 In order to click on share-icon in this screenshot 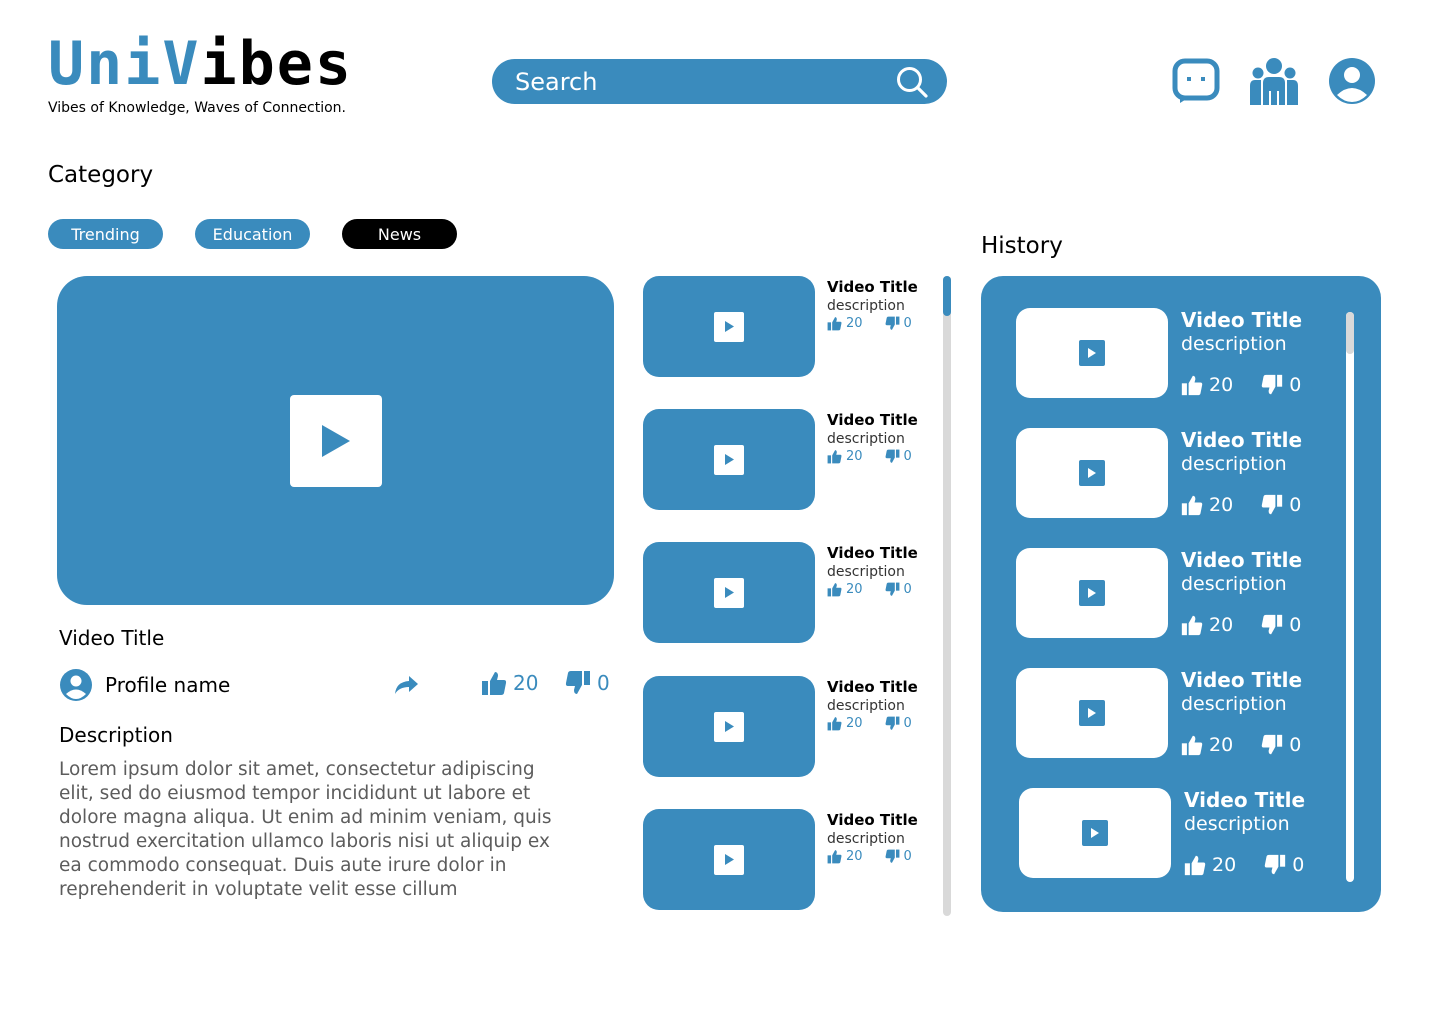, I will do `click(406, 685)`.